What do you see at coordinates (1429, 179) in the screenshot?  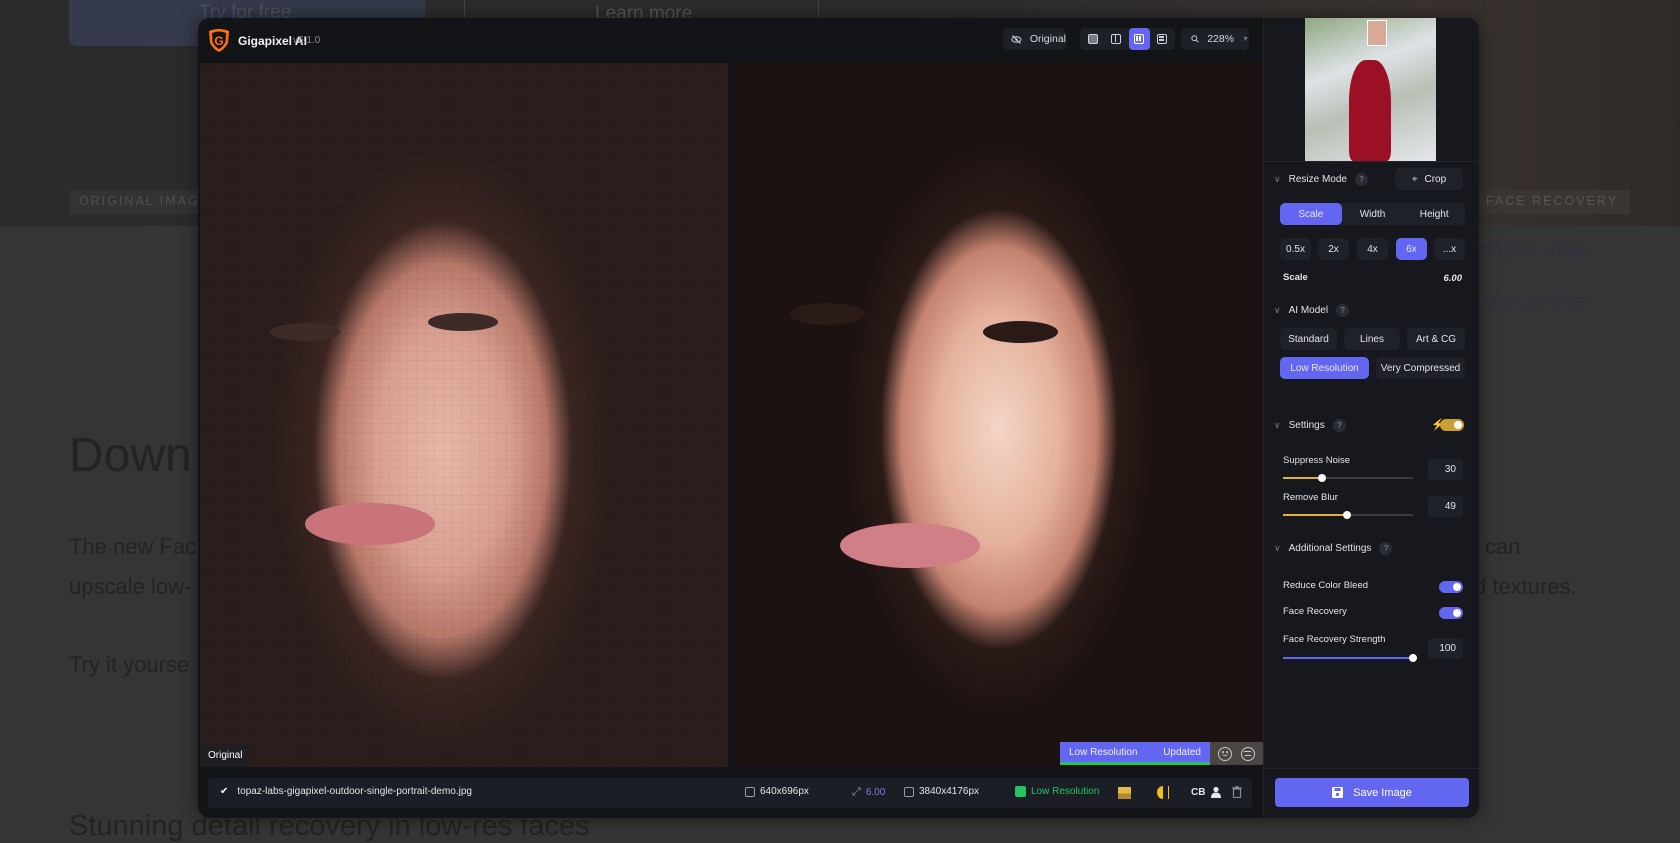 I see `crop-button: ⌖ Crop` at bounding box center [1429, 179].